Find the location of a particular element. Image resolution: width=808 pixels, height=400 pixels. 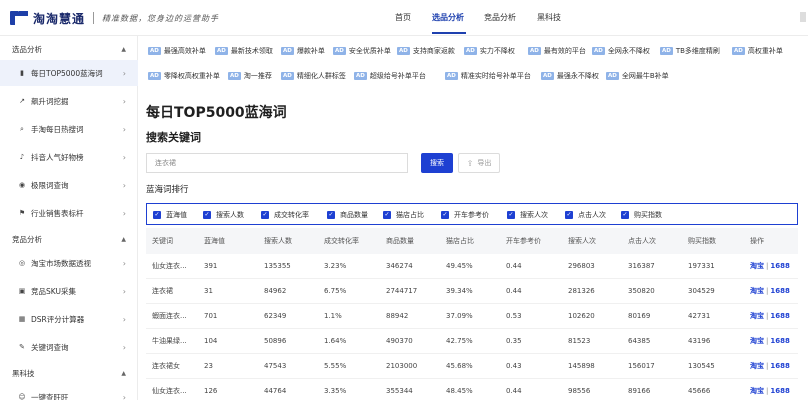

cell-actions: 淘宝 | 1688 is located at coordinates (770, 266).